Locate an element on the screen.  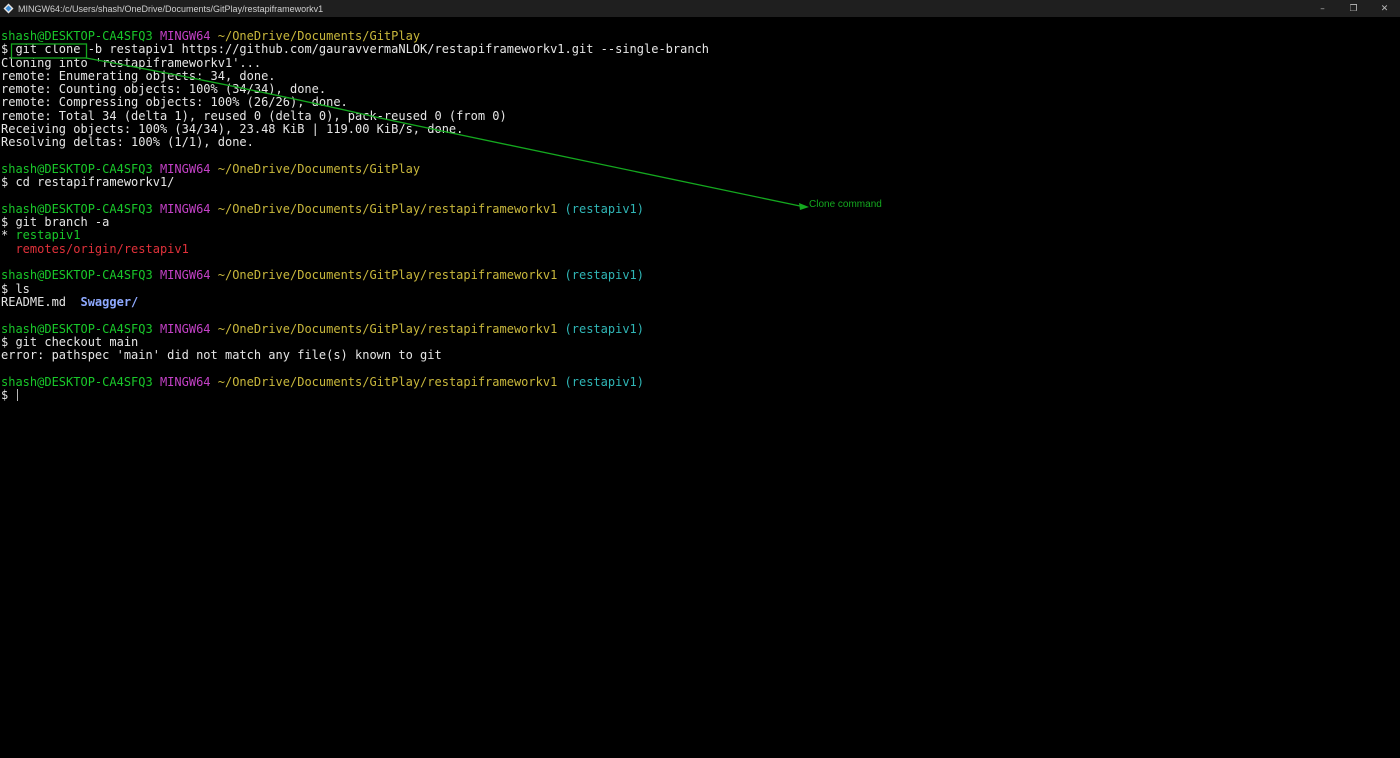
terminal-line: Resolving deltas: 100% (1/1), done. is located at coordinates (696, 142).